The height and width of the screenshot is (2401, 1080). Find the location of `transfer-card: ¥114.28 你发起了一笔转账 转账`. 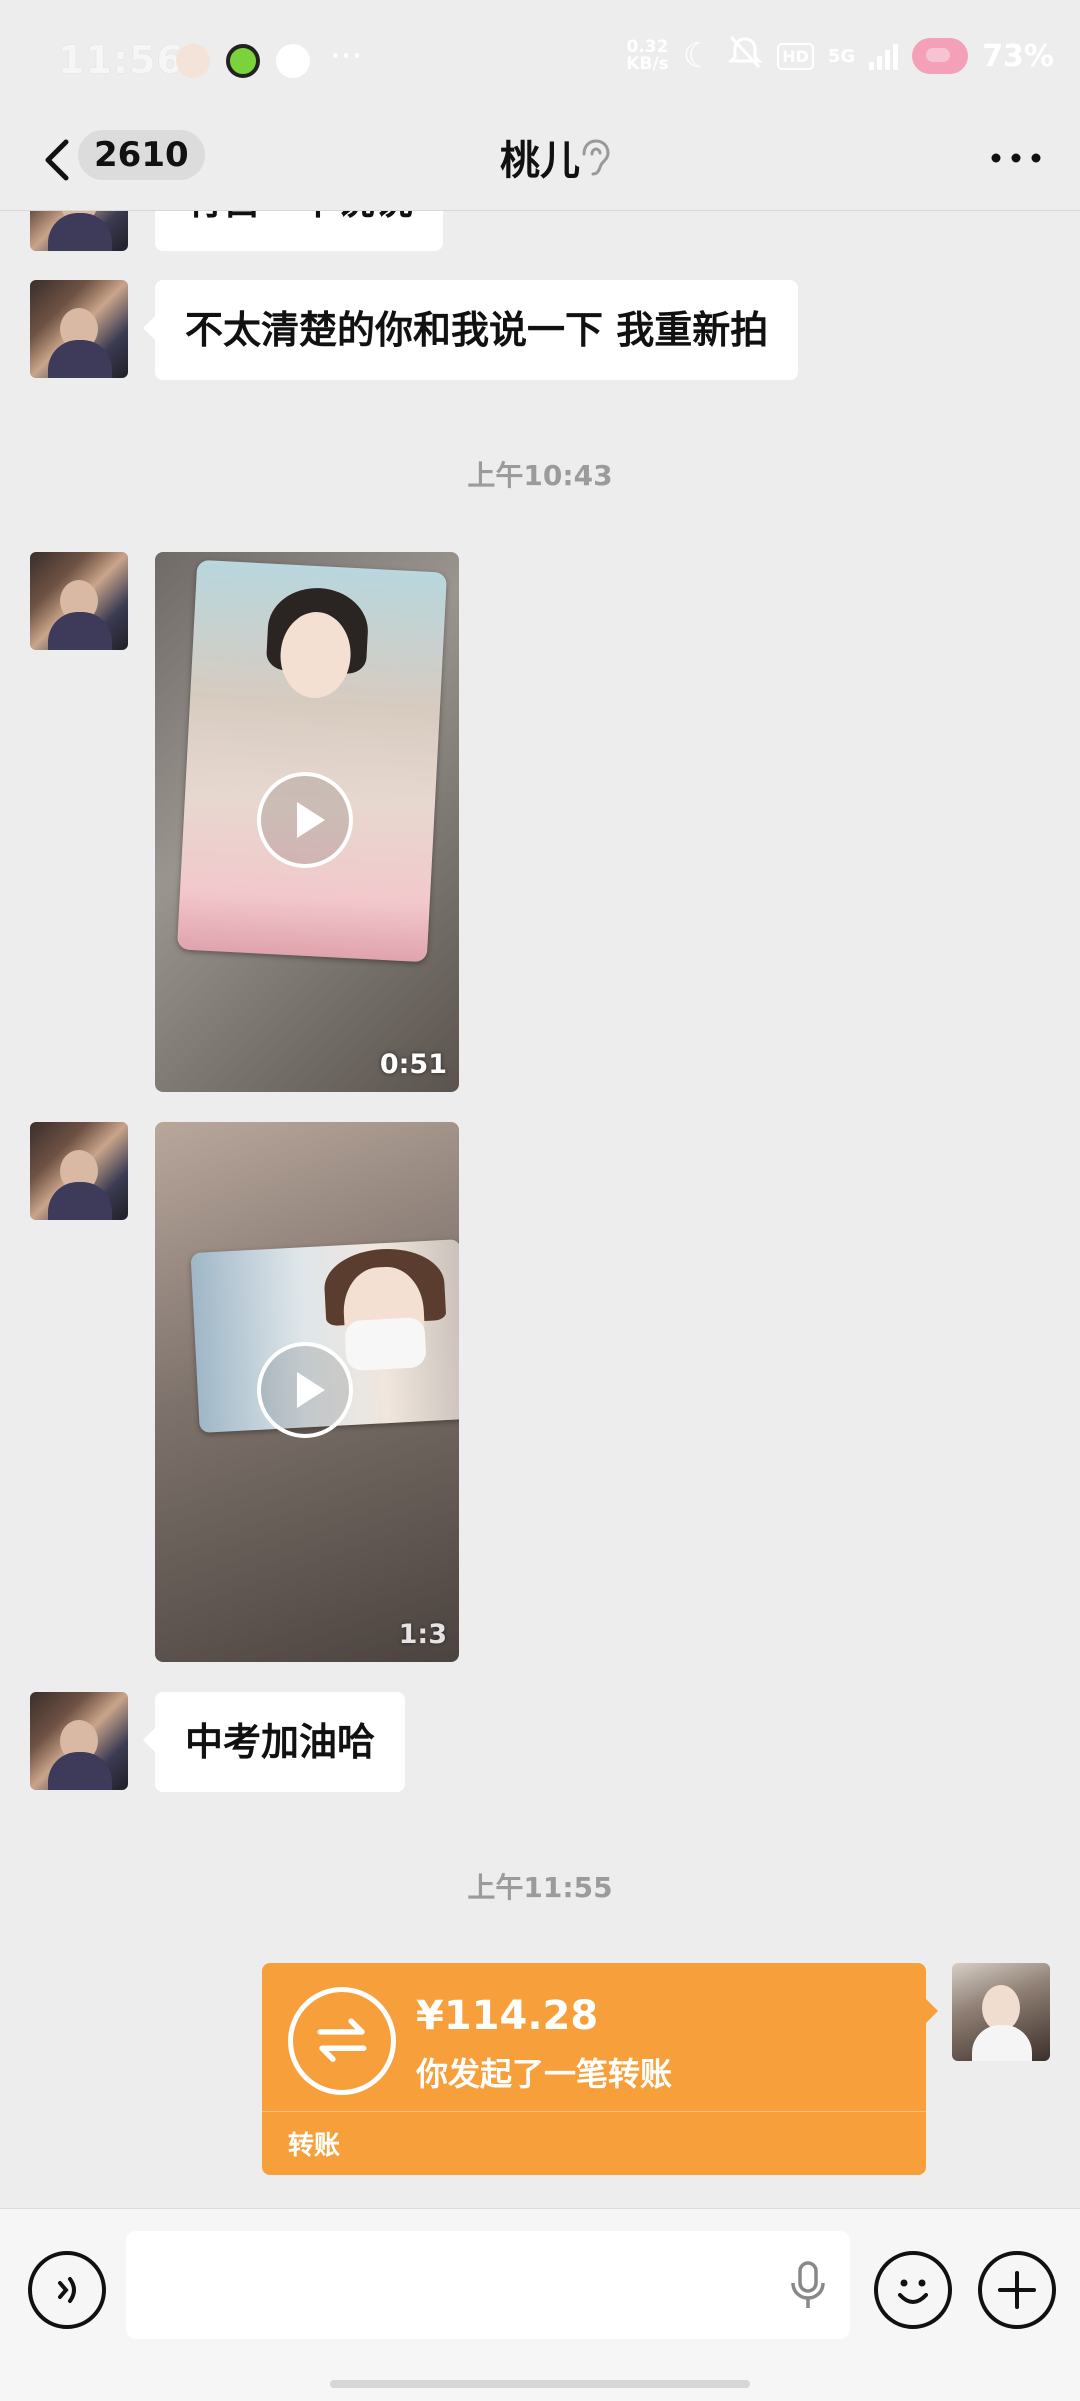

transfer-card: ¥114.28 你发起了一笔转账 转账 is located at coordinates (600, 2069).